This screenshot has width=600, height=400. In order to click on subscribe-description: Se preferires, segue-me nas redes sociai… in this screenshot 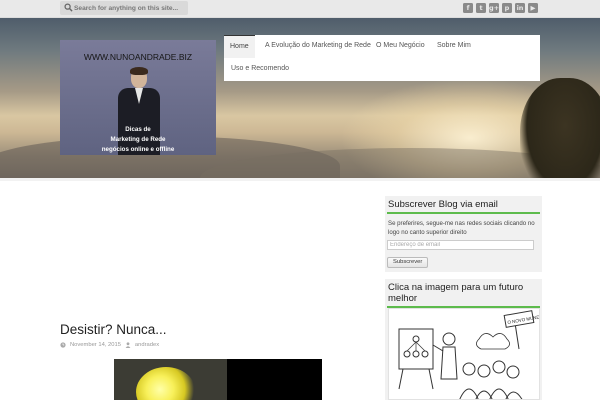, I will do `click(461, 228)`.